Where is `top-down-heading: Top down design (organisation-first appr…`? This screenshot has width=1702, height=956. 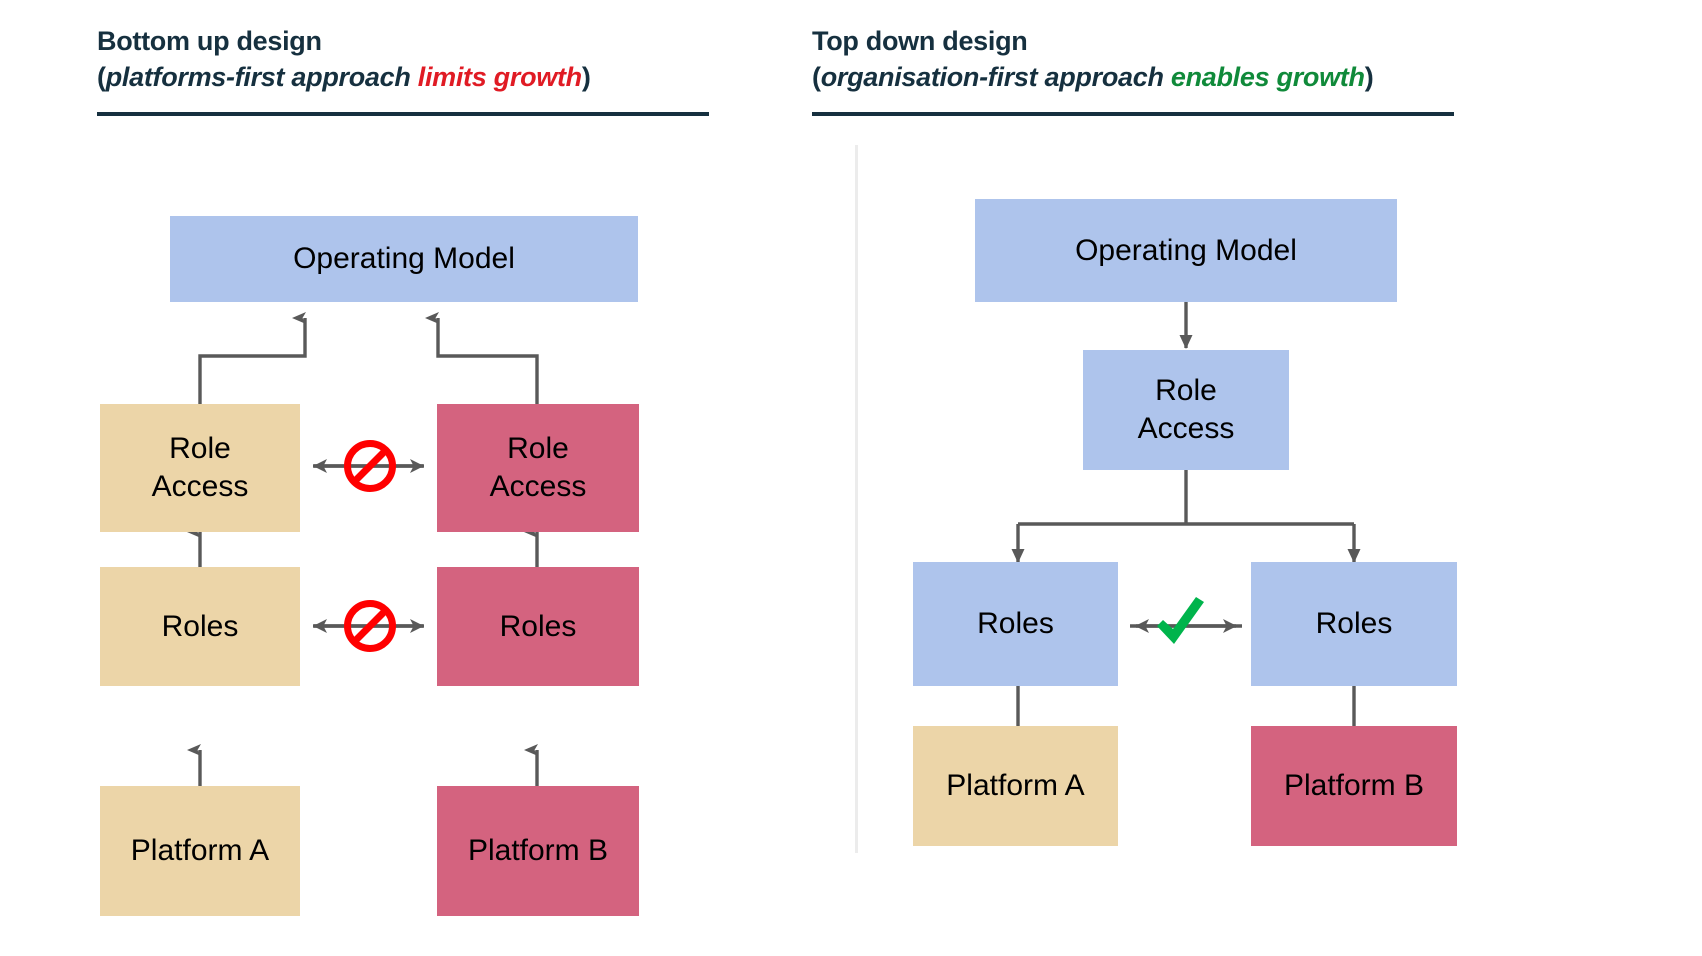 top-down-heading: Top down design (organisation-first appr… is located at coordinates (1093, 60).